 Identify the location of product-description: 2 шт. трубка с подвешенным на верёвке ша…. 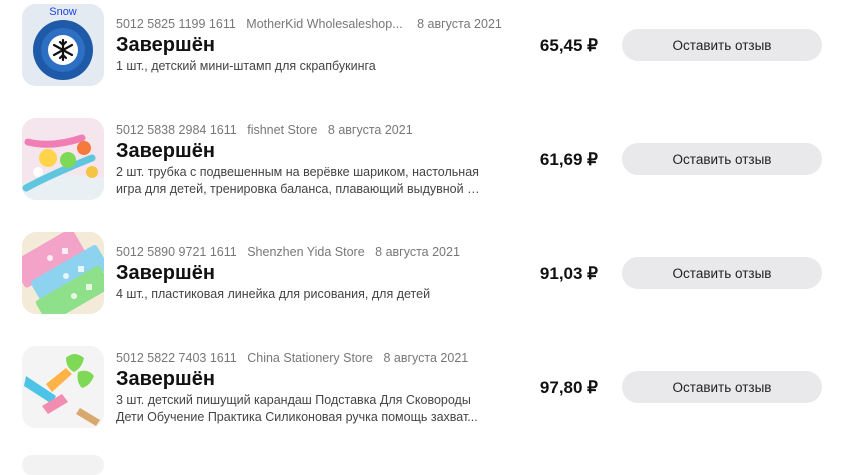
(301, 181).